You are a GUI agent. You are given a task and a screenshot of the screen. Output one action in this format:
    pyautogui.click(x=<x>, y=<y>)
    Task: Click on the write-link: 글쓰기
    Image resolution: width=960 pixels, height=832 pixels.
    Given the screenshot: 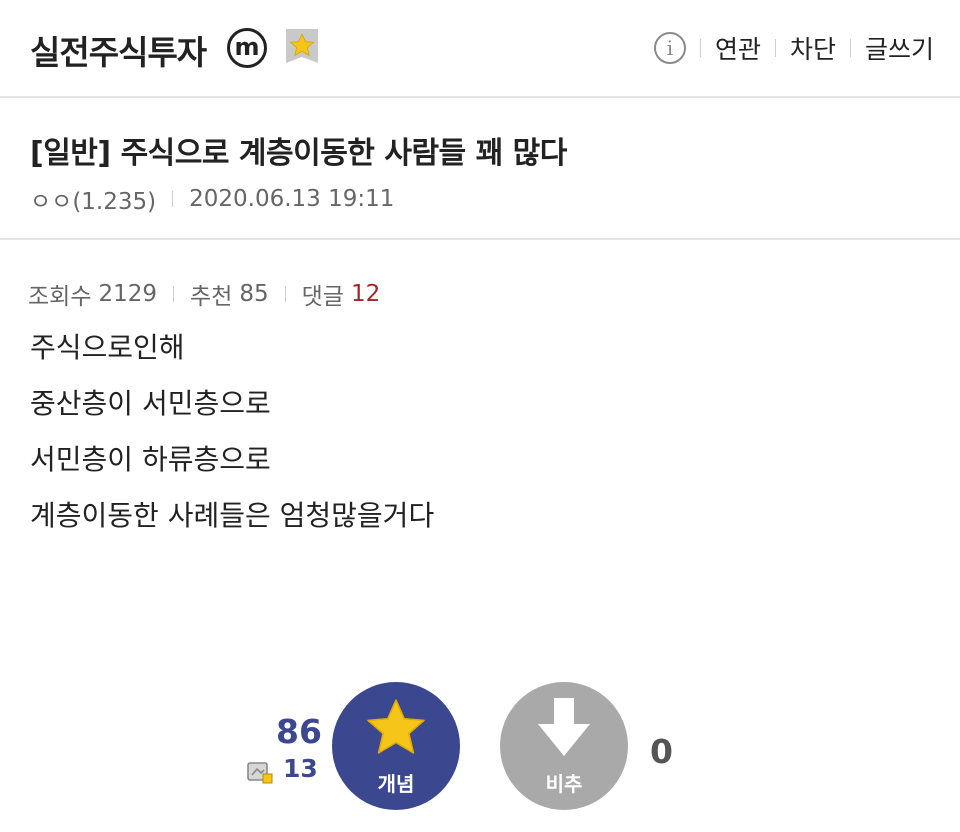 What is the action you would take?
    pyautogui.click(x=899, y=48)
    